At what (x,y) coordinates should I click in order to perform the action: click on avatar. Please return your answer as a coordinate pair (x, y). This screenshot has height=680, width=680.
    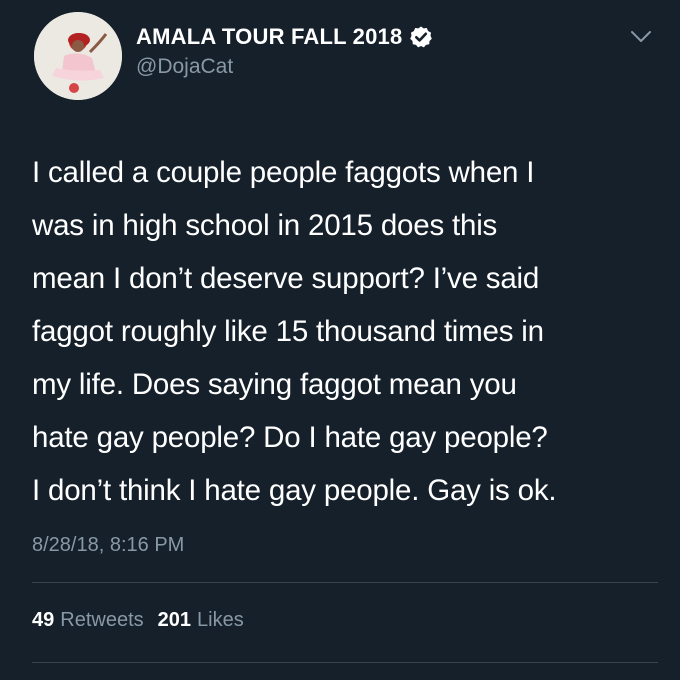
    Looking at the image, I should click on (78, 56).